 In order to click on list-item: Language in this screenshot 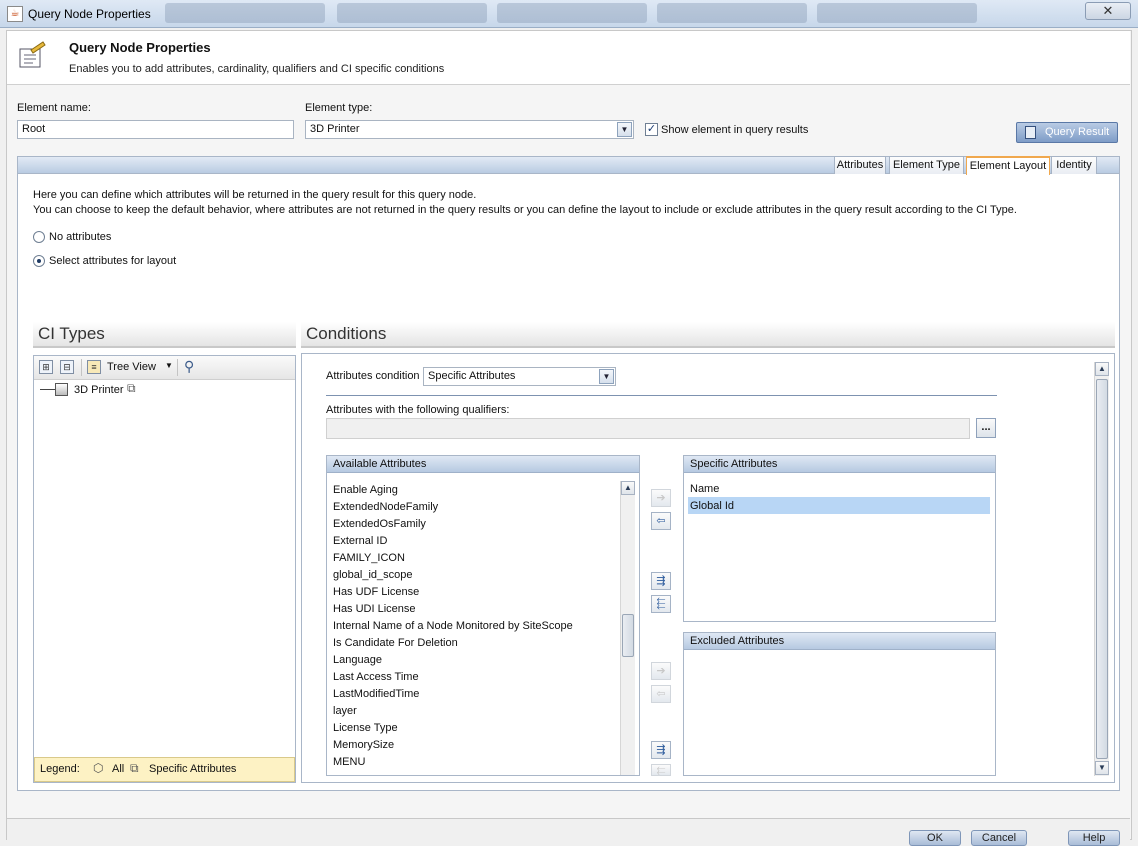, I will do `click(357, 660)`.